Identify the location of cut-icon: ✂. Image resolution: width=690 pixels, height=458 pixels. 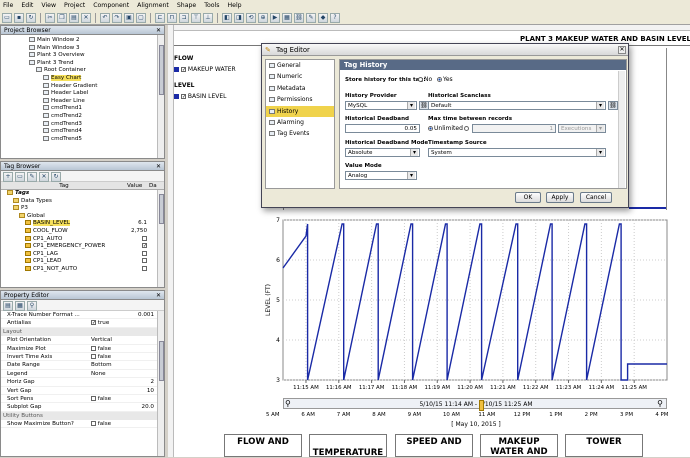
(50, 17).